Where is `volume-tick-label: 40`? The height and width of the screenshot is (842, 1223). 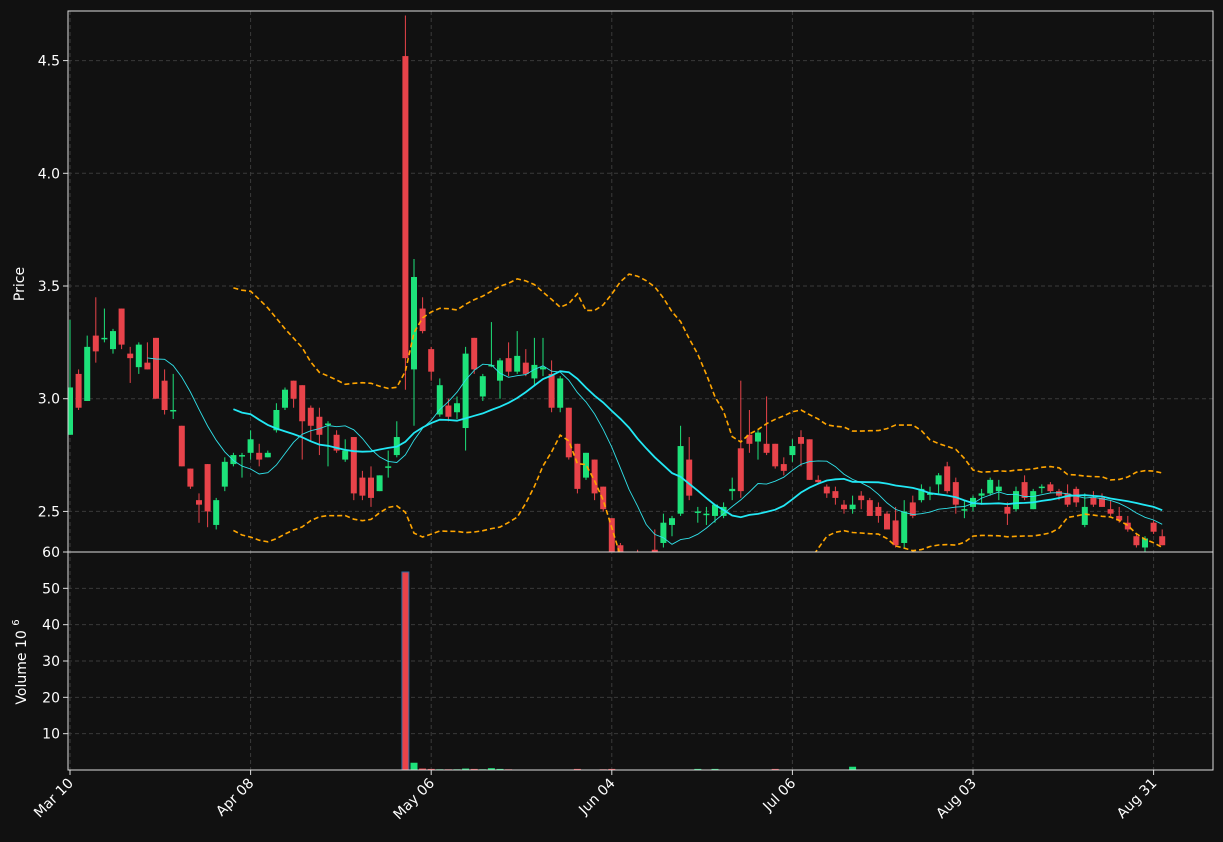
volume-tick-label: 40 is located at coordinates (51, 626).